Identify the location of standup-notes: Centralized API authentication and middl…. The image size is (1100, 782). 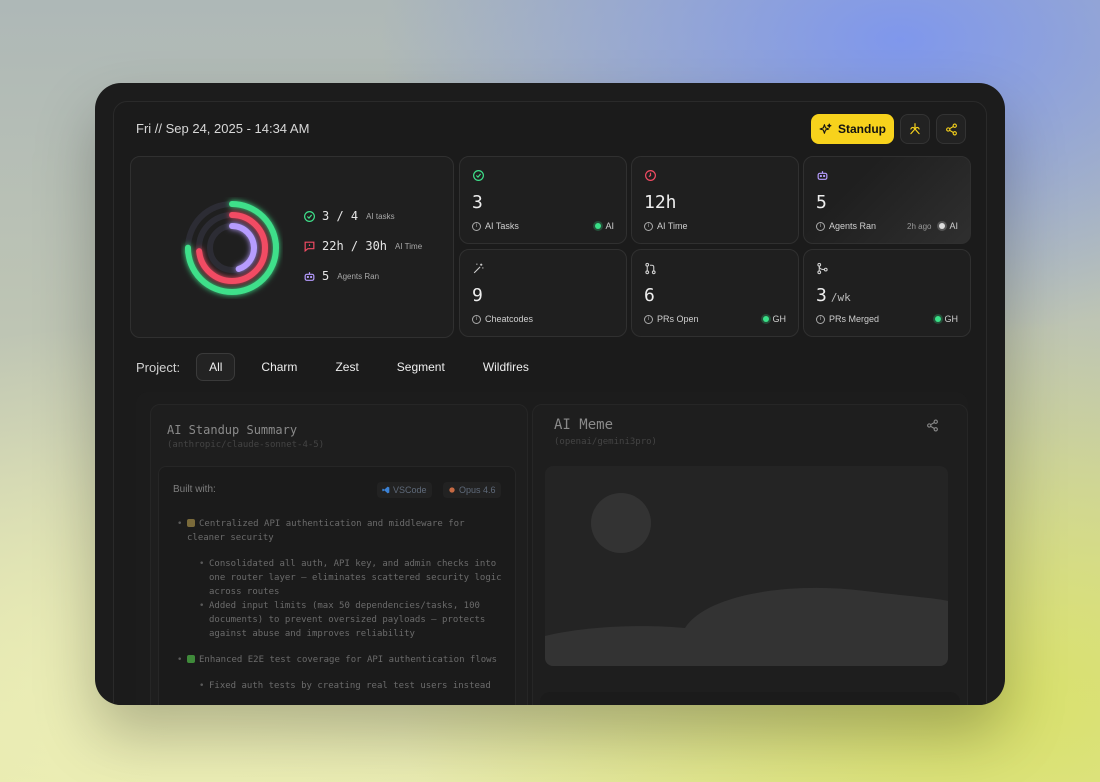
(342, 605).